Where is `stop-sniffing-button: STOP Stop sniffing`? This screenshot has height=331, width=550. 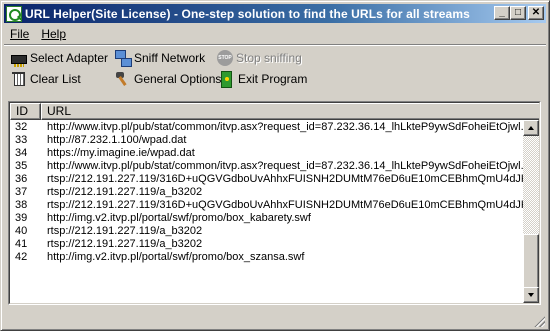
stop-sniffing-button: STOP Stop sniffing is located at coordinates (259, 58).